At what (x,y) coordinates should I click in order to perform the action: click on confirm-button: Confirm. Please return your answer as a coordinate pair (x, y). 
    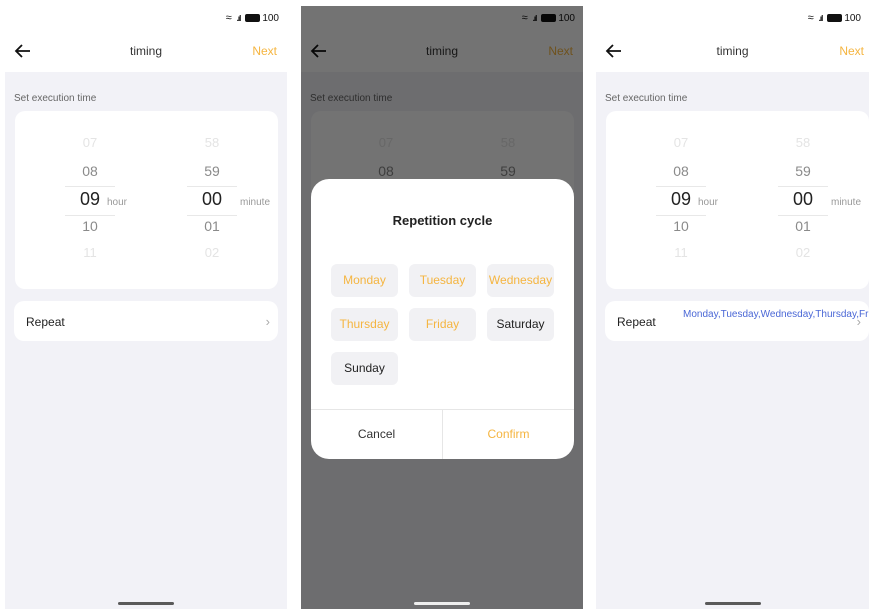
    Looking at the image, I should click on (508, 434).